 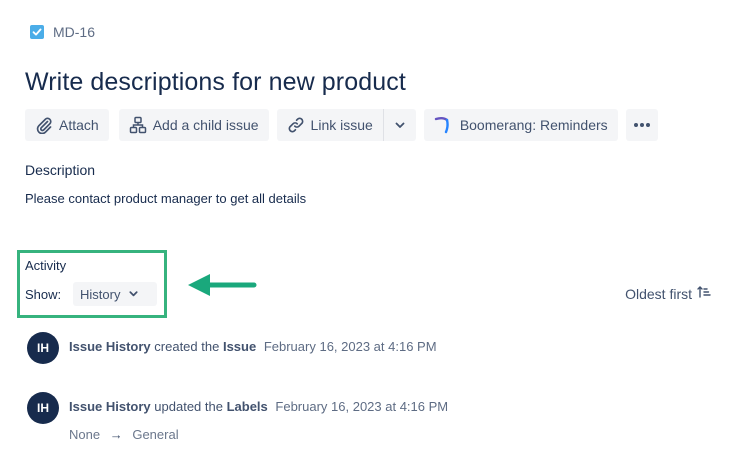 I want to click on link-issue-label: Link issue, so click(x=341, y=125).